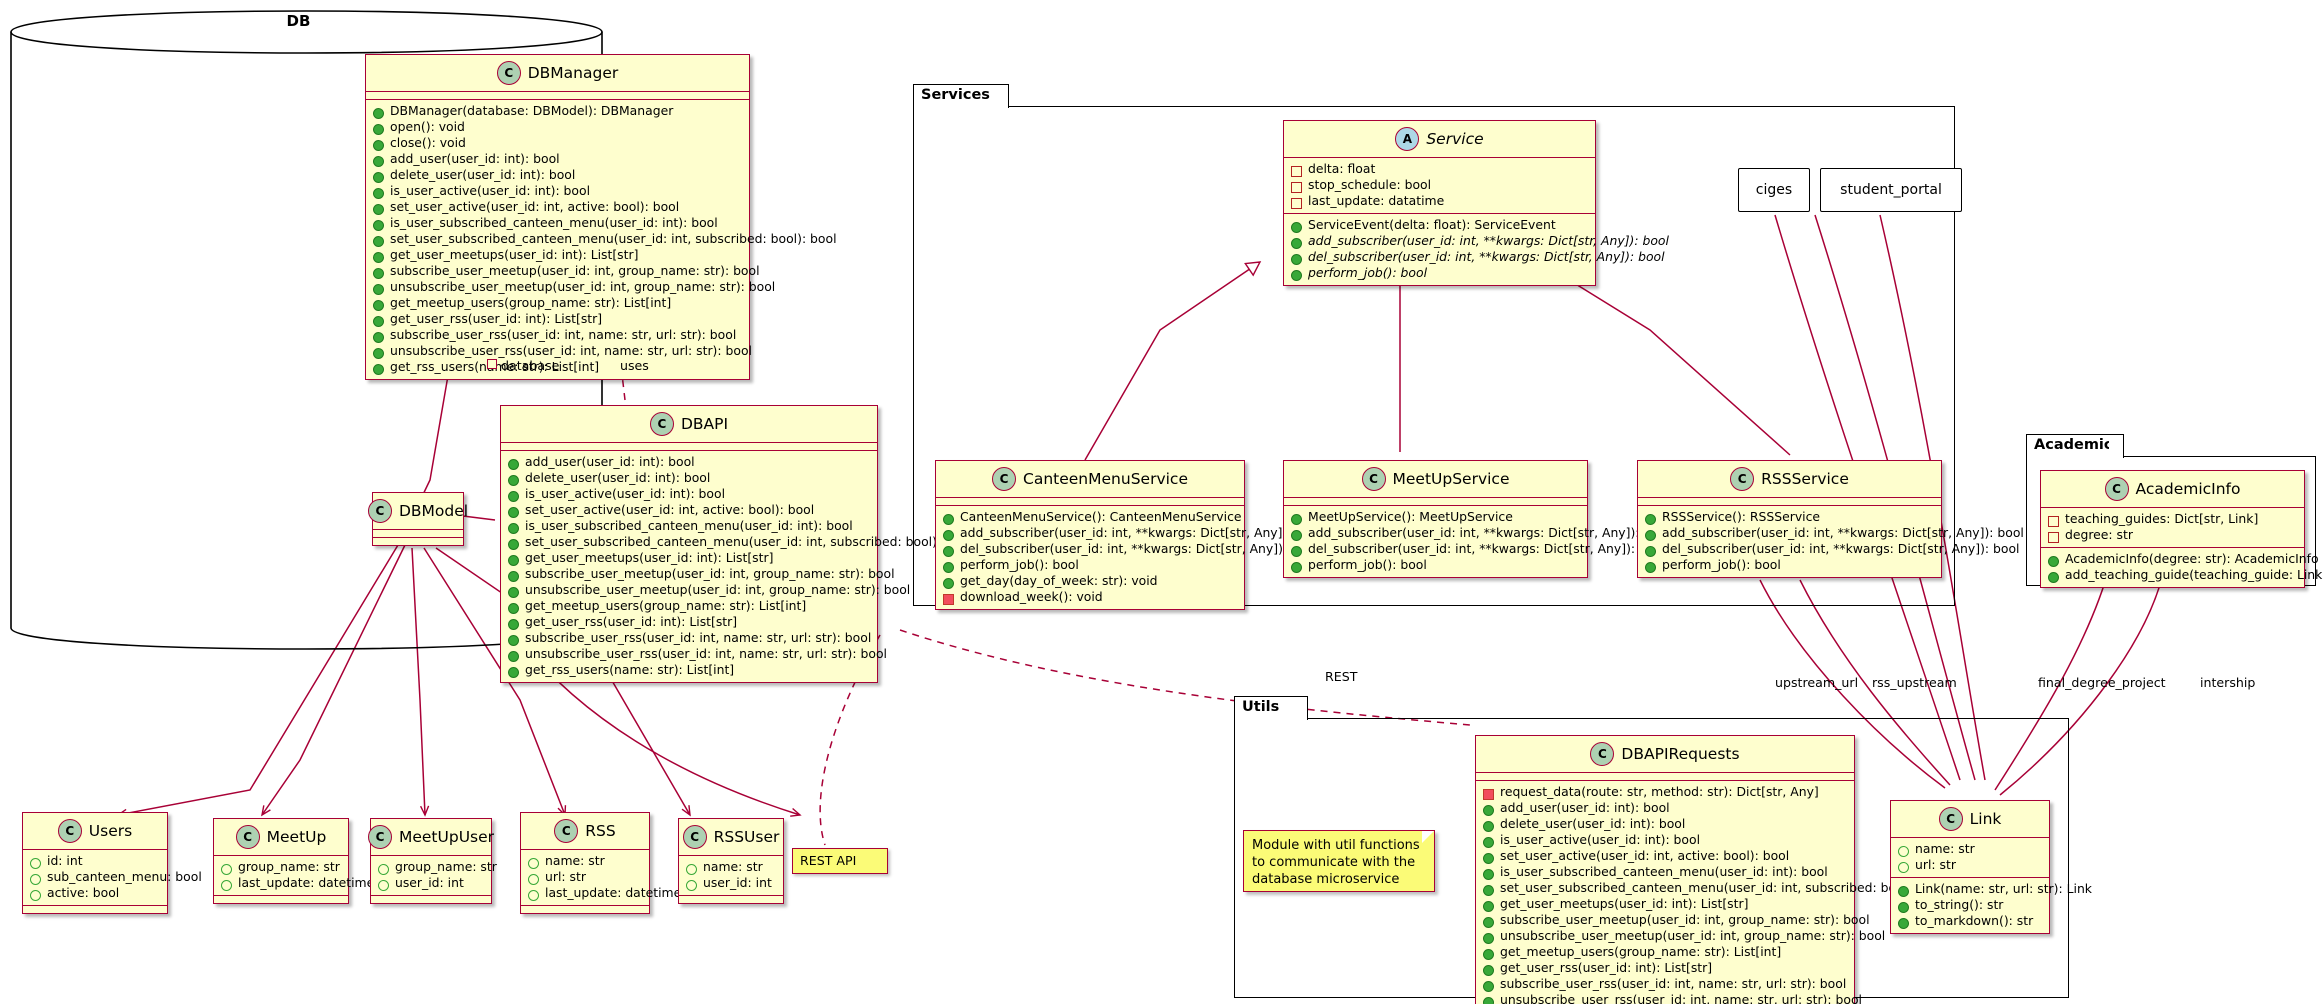  What do you see at coordinates (1985, 819) in the screenshot?
I see `class-link-name: Link` at bounding box center [1985, 819].